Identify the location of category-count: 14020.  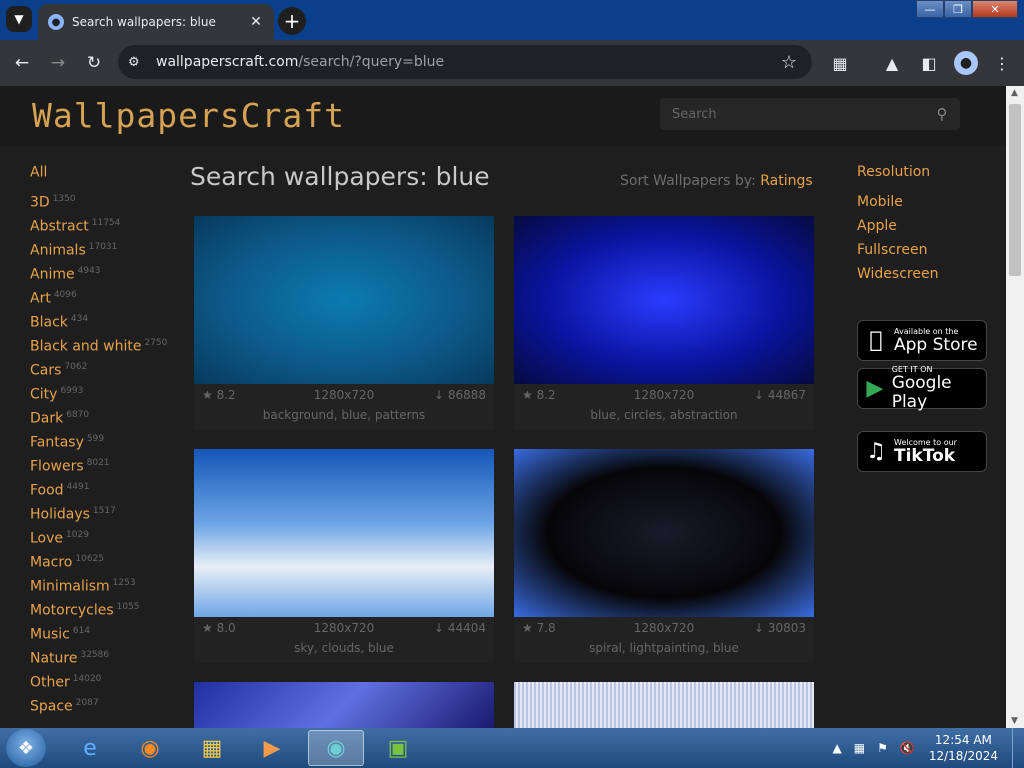
(87, 679).